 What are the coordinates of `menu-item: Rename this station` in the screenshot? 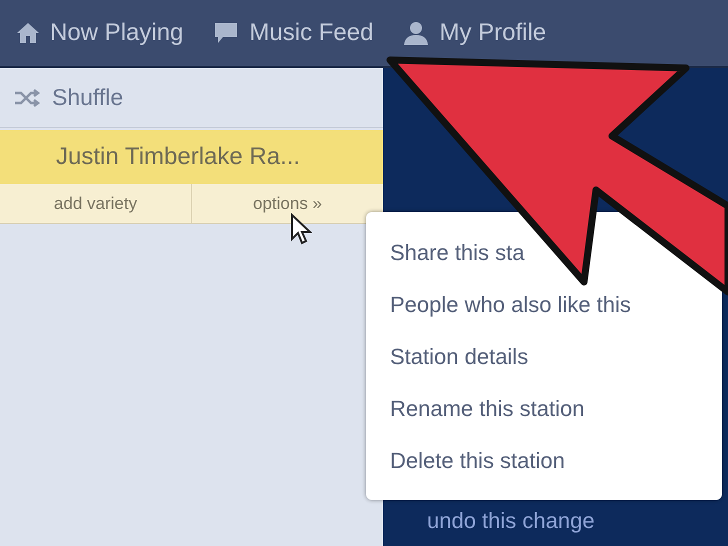 It's located at (487, 408).